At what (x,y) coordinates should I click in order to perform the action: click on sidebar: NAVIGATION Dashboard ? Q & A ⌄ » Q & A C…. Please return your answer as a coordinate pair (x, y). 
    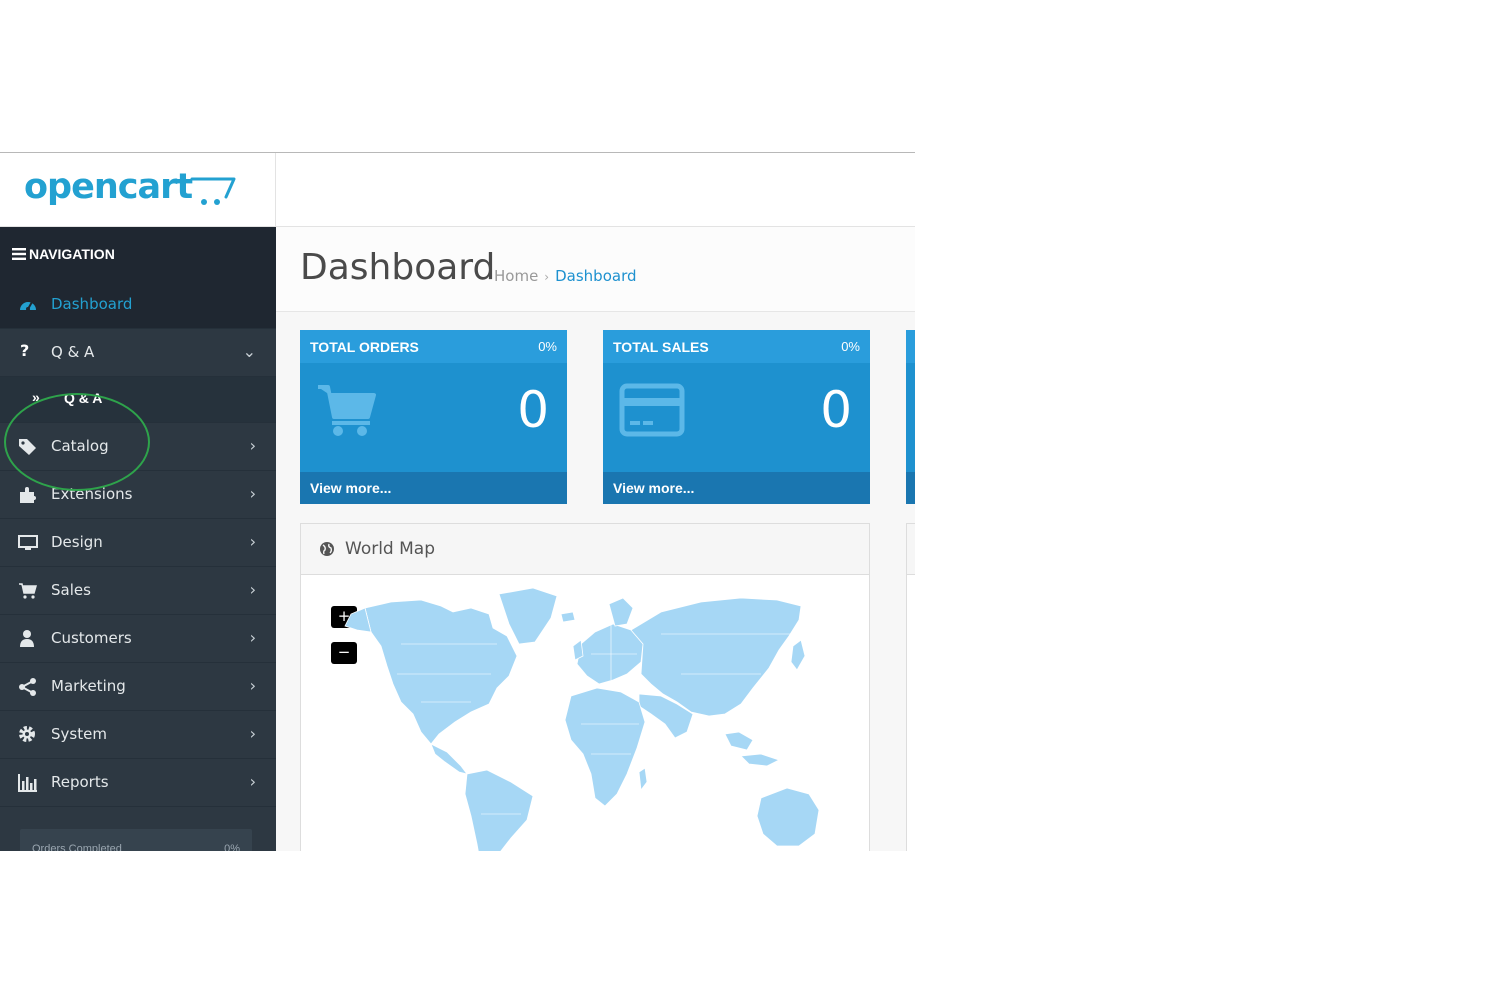
    Looking at the image, I should click on (138, 539).